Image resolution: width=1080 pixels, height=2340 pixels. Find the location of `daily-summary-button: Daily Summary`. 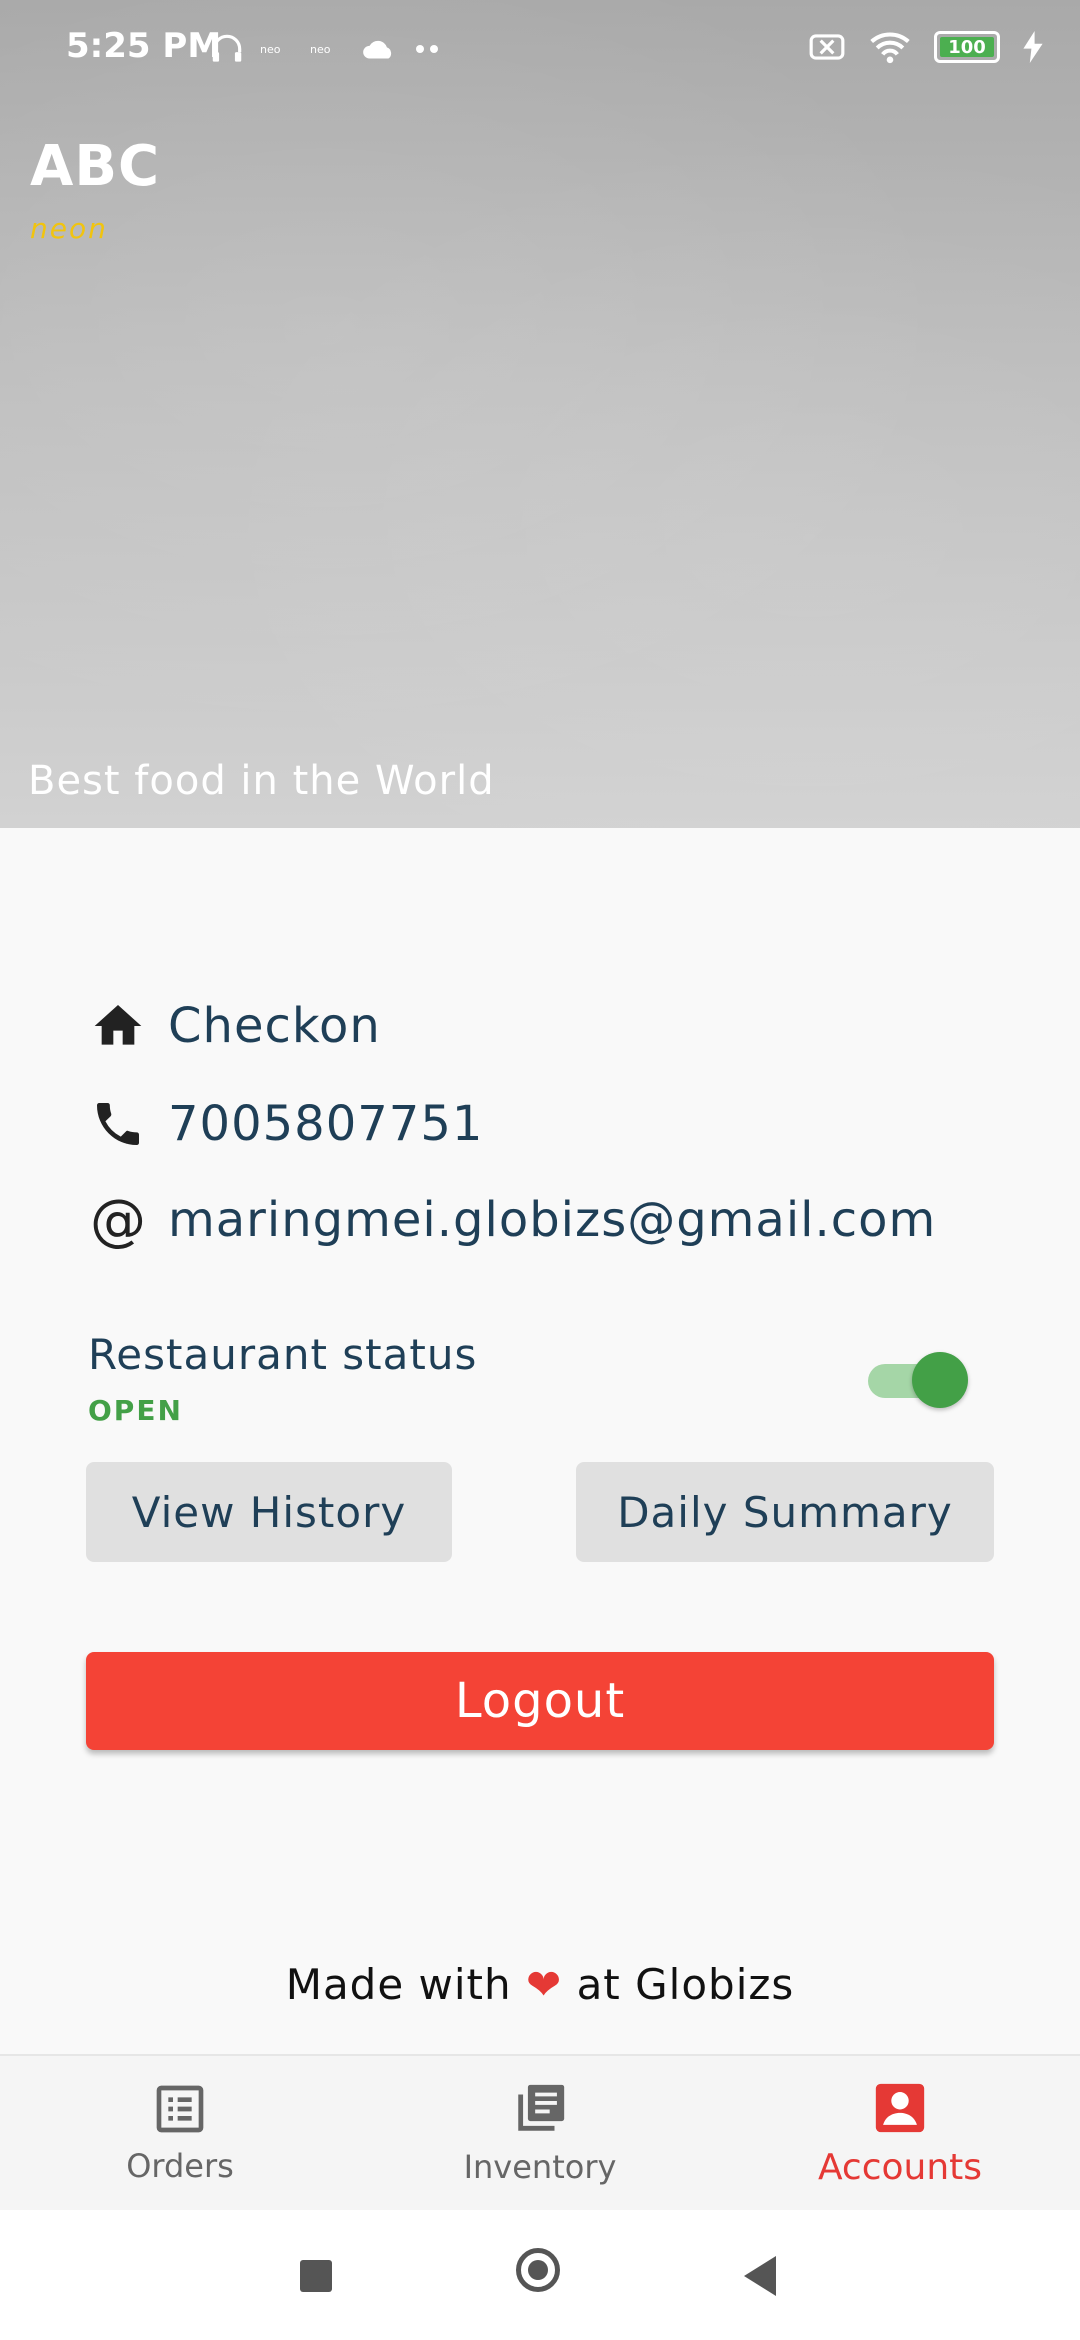

daily-summary-button: Daily Summary is located at coordinates (785, 1512).